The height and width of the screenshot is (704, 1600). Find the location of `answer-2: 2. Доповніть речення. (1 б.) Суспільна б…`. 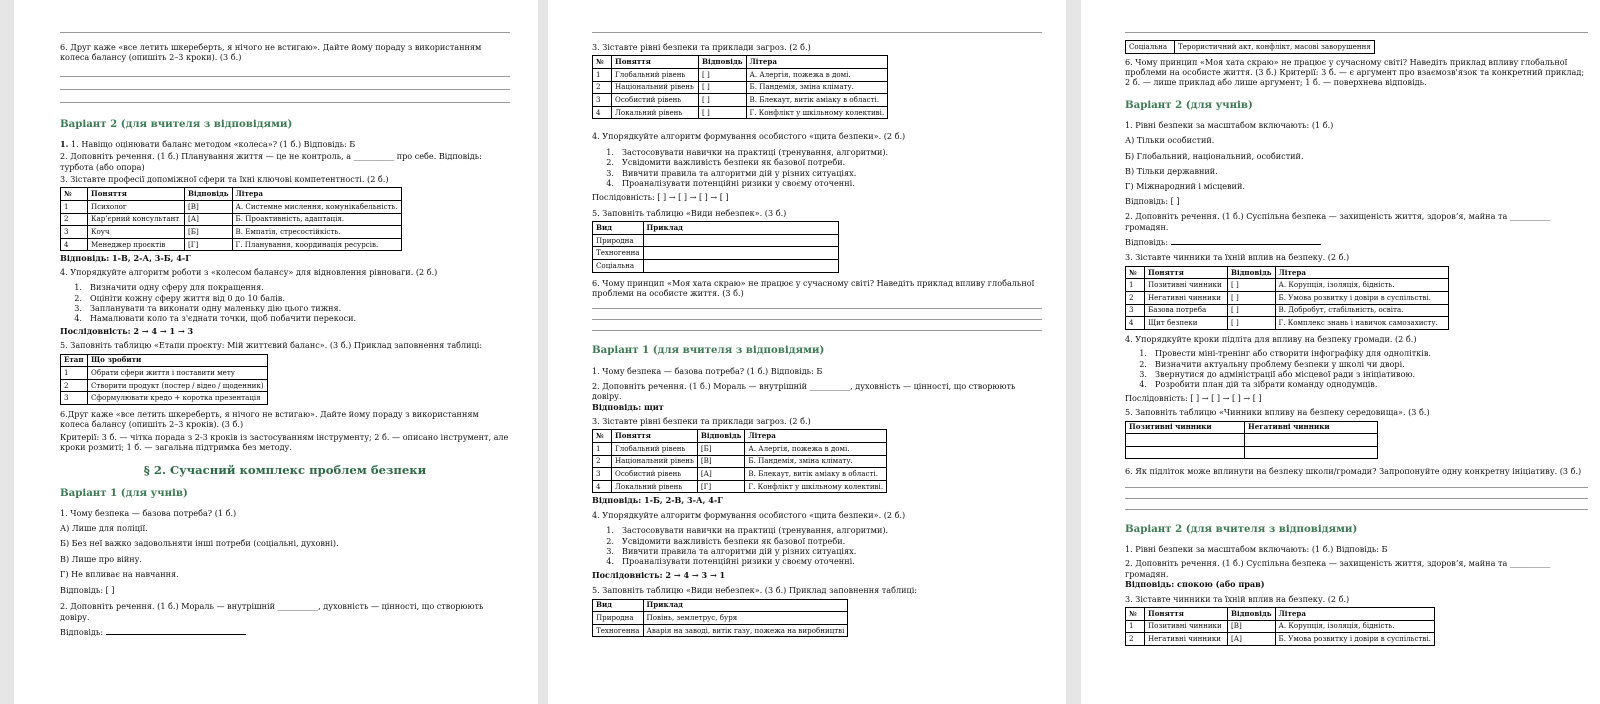

answer-2: 2. Доповніть речення. (1 б.) Суспільна б… is located at coordinates (1338, 568).